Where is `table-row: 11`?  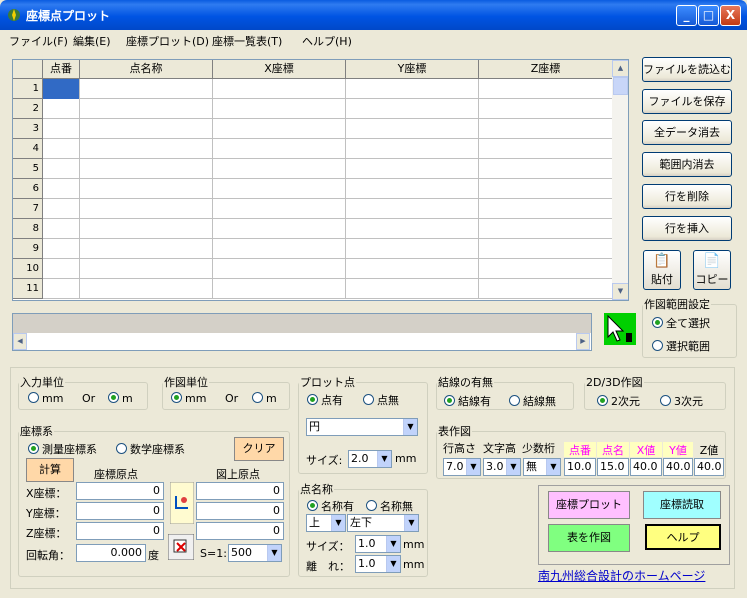
table-row: 11 is located at coordinates (313, 289).